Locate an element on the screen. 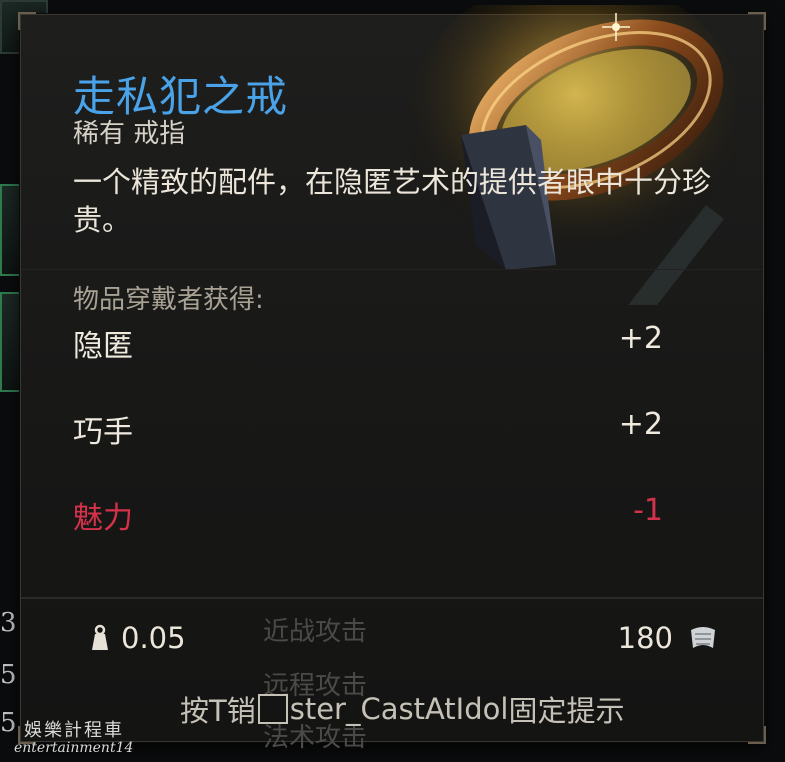  section-divider is located at coordinates (392, 269).